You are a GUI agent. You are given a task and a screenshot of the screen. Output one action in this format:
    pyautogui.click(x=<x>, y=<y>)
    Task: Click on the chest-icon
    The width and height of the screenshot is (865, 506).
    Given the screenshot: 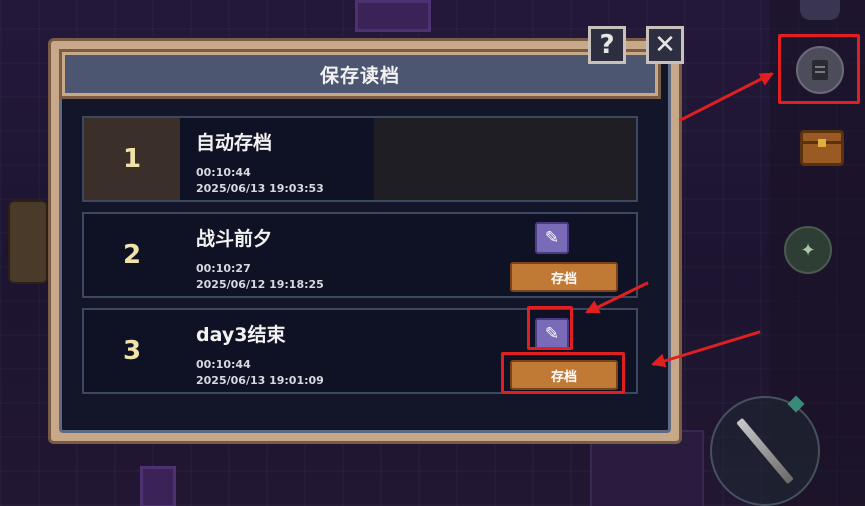 What is the action you would take?
    pyautogui.click(x=822, y=148)
    